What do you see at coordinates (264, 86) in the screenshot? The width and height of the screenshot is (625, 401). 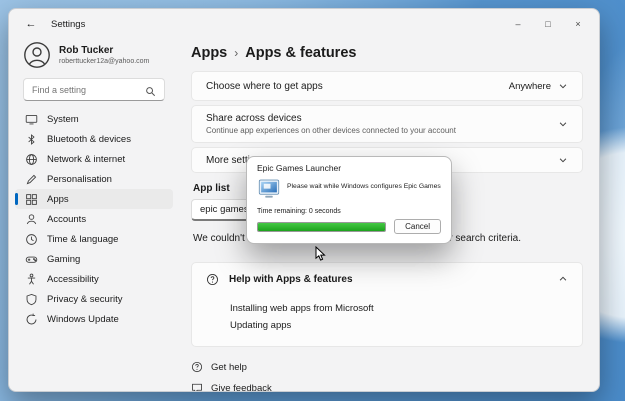 I see `choose-where-label: Choose where to get apps` at bounding box center [264, 86].